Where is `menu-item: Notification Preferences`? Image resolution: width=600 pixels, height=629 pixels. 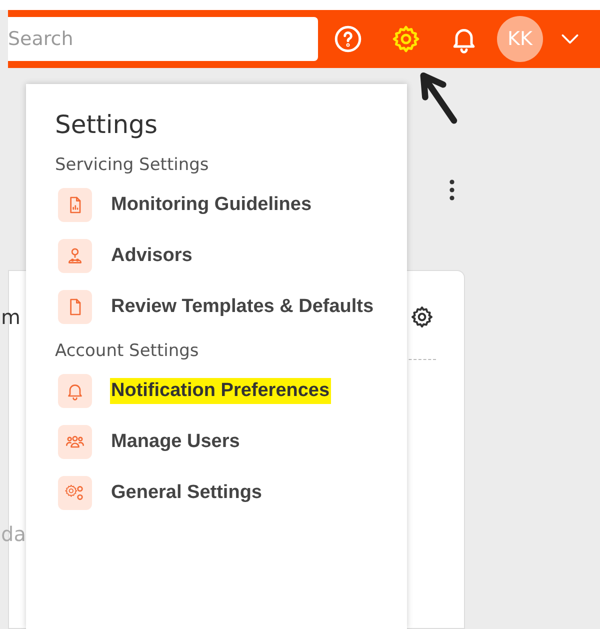 menu-item: Notification Preferences is located at coordinates (220, 391).